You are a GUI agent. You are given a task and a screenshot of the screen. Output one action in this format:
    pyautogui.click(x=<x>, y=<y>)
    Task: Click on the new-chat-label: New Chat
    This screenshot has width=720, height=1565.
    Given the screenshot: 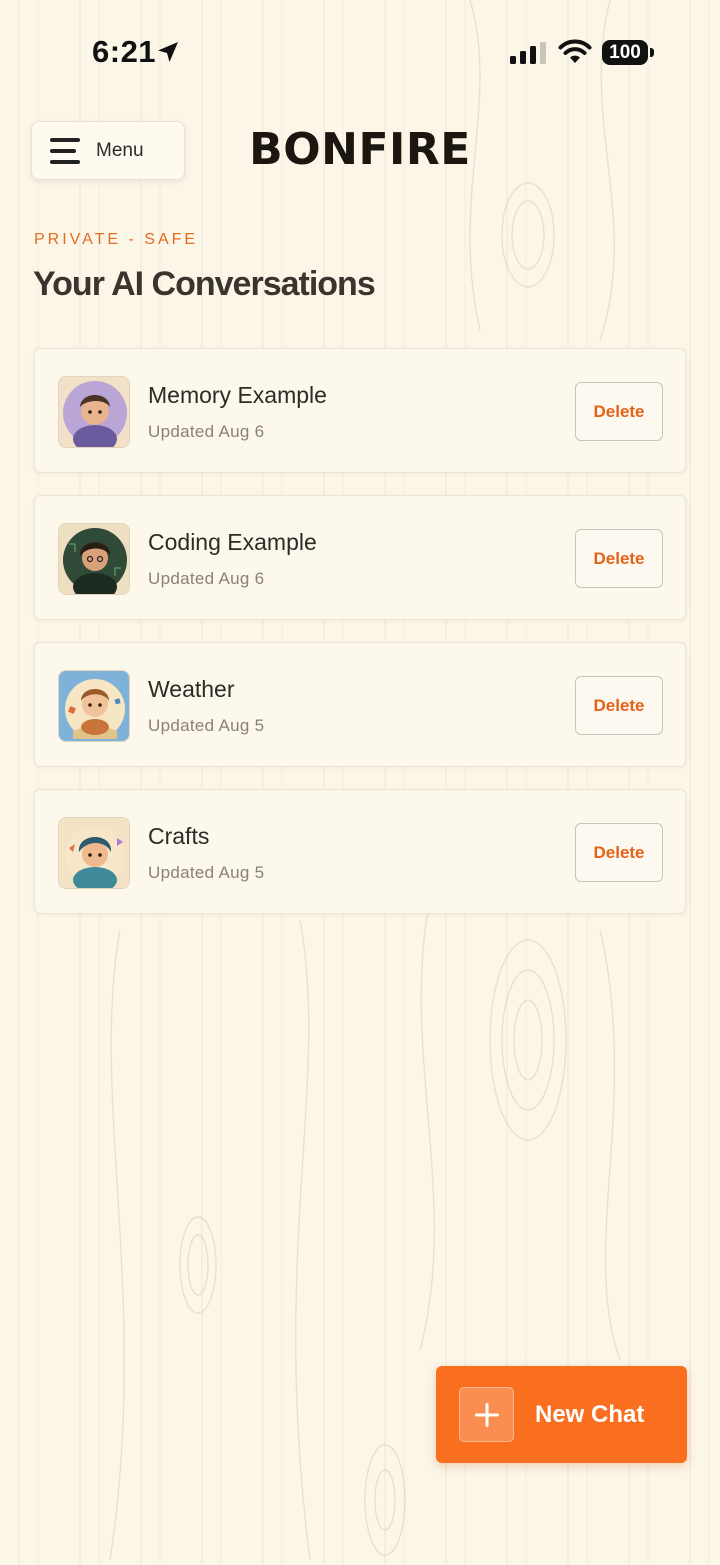 What is the action you would take?
    pyautogui.click(x=590, y=1414)
    